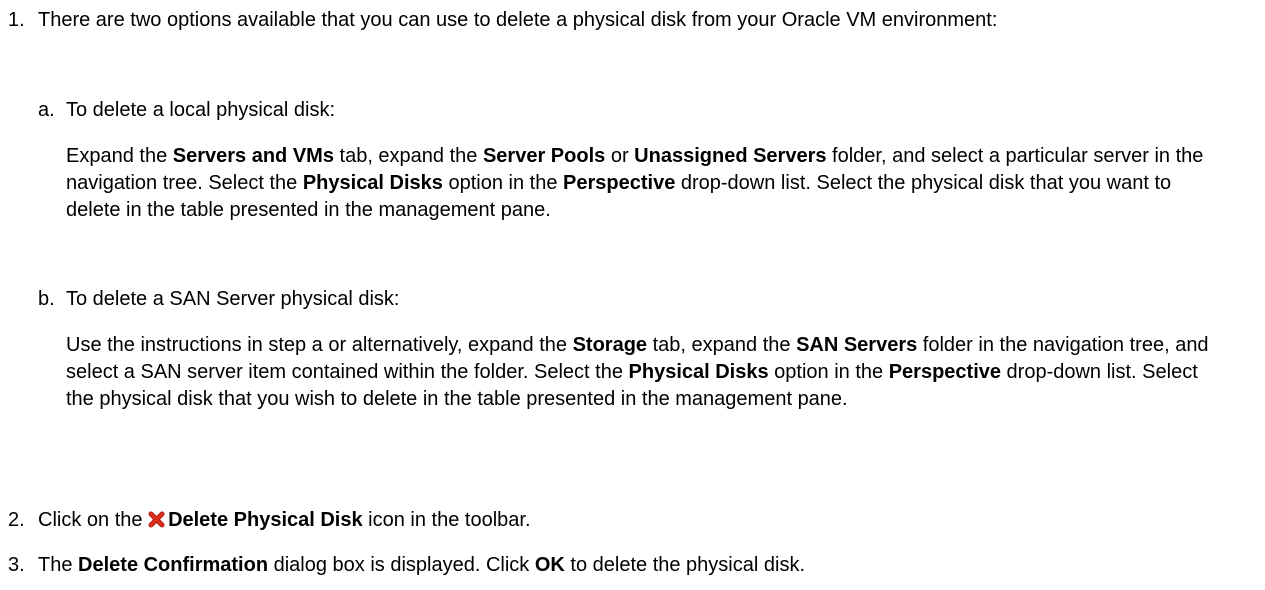  Describe the element at coordinates (549, 565) in the screenshot. I see `ui-term: OK` at that location.